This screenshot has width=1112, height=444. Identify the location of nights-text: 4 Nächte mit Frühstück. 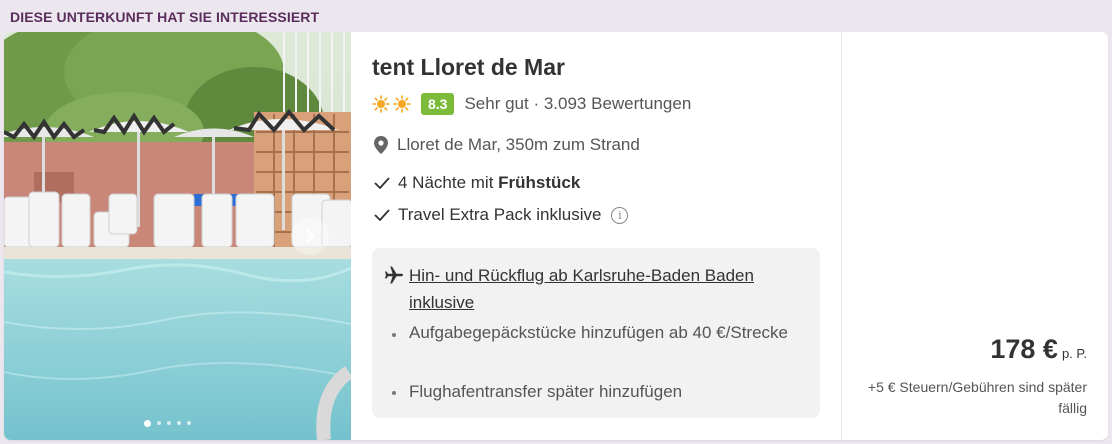
(489, 182).